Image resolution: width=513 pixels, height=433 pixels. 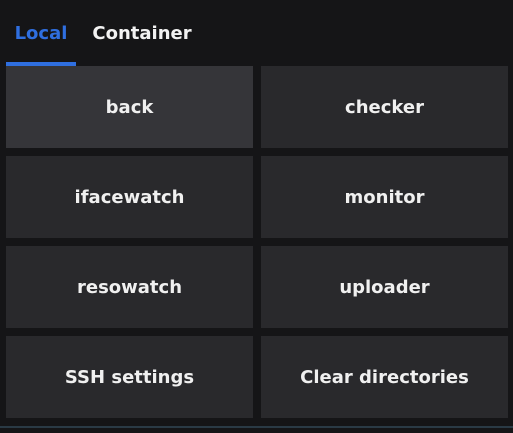 What do you see at coordinates (384, 107) in the screenshot?
I see `checker-button: checker` at bounding box center [384, 107].